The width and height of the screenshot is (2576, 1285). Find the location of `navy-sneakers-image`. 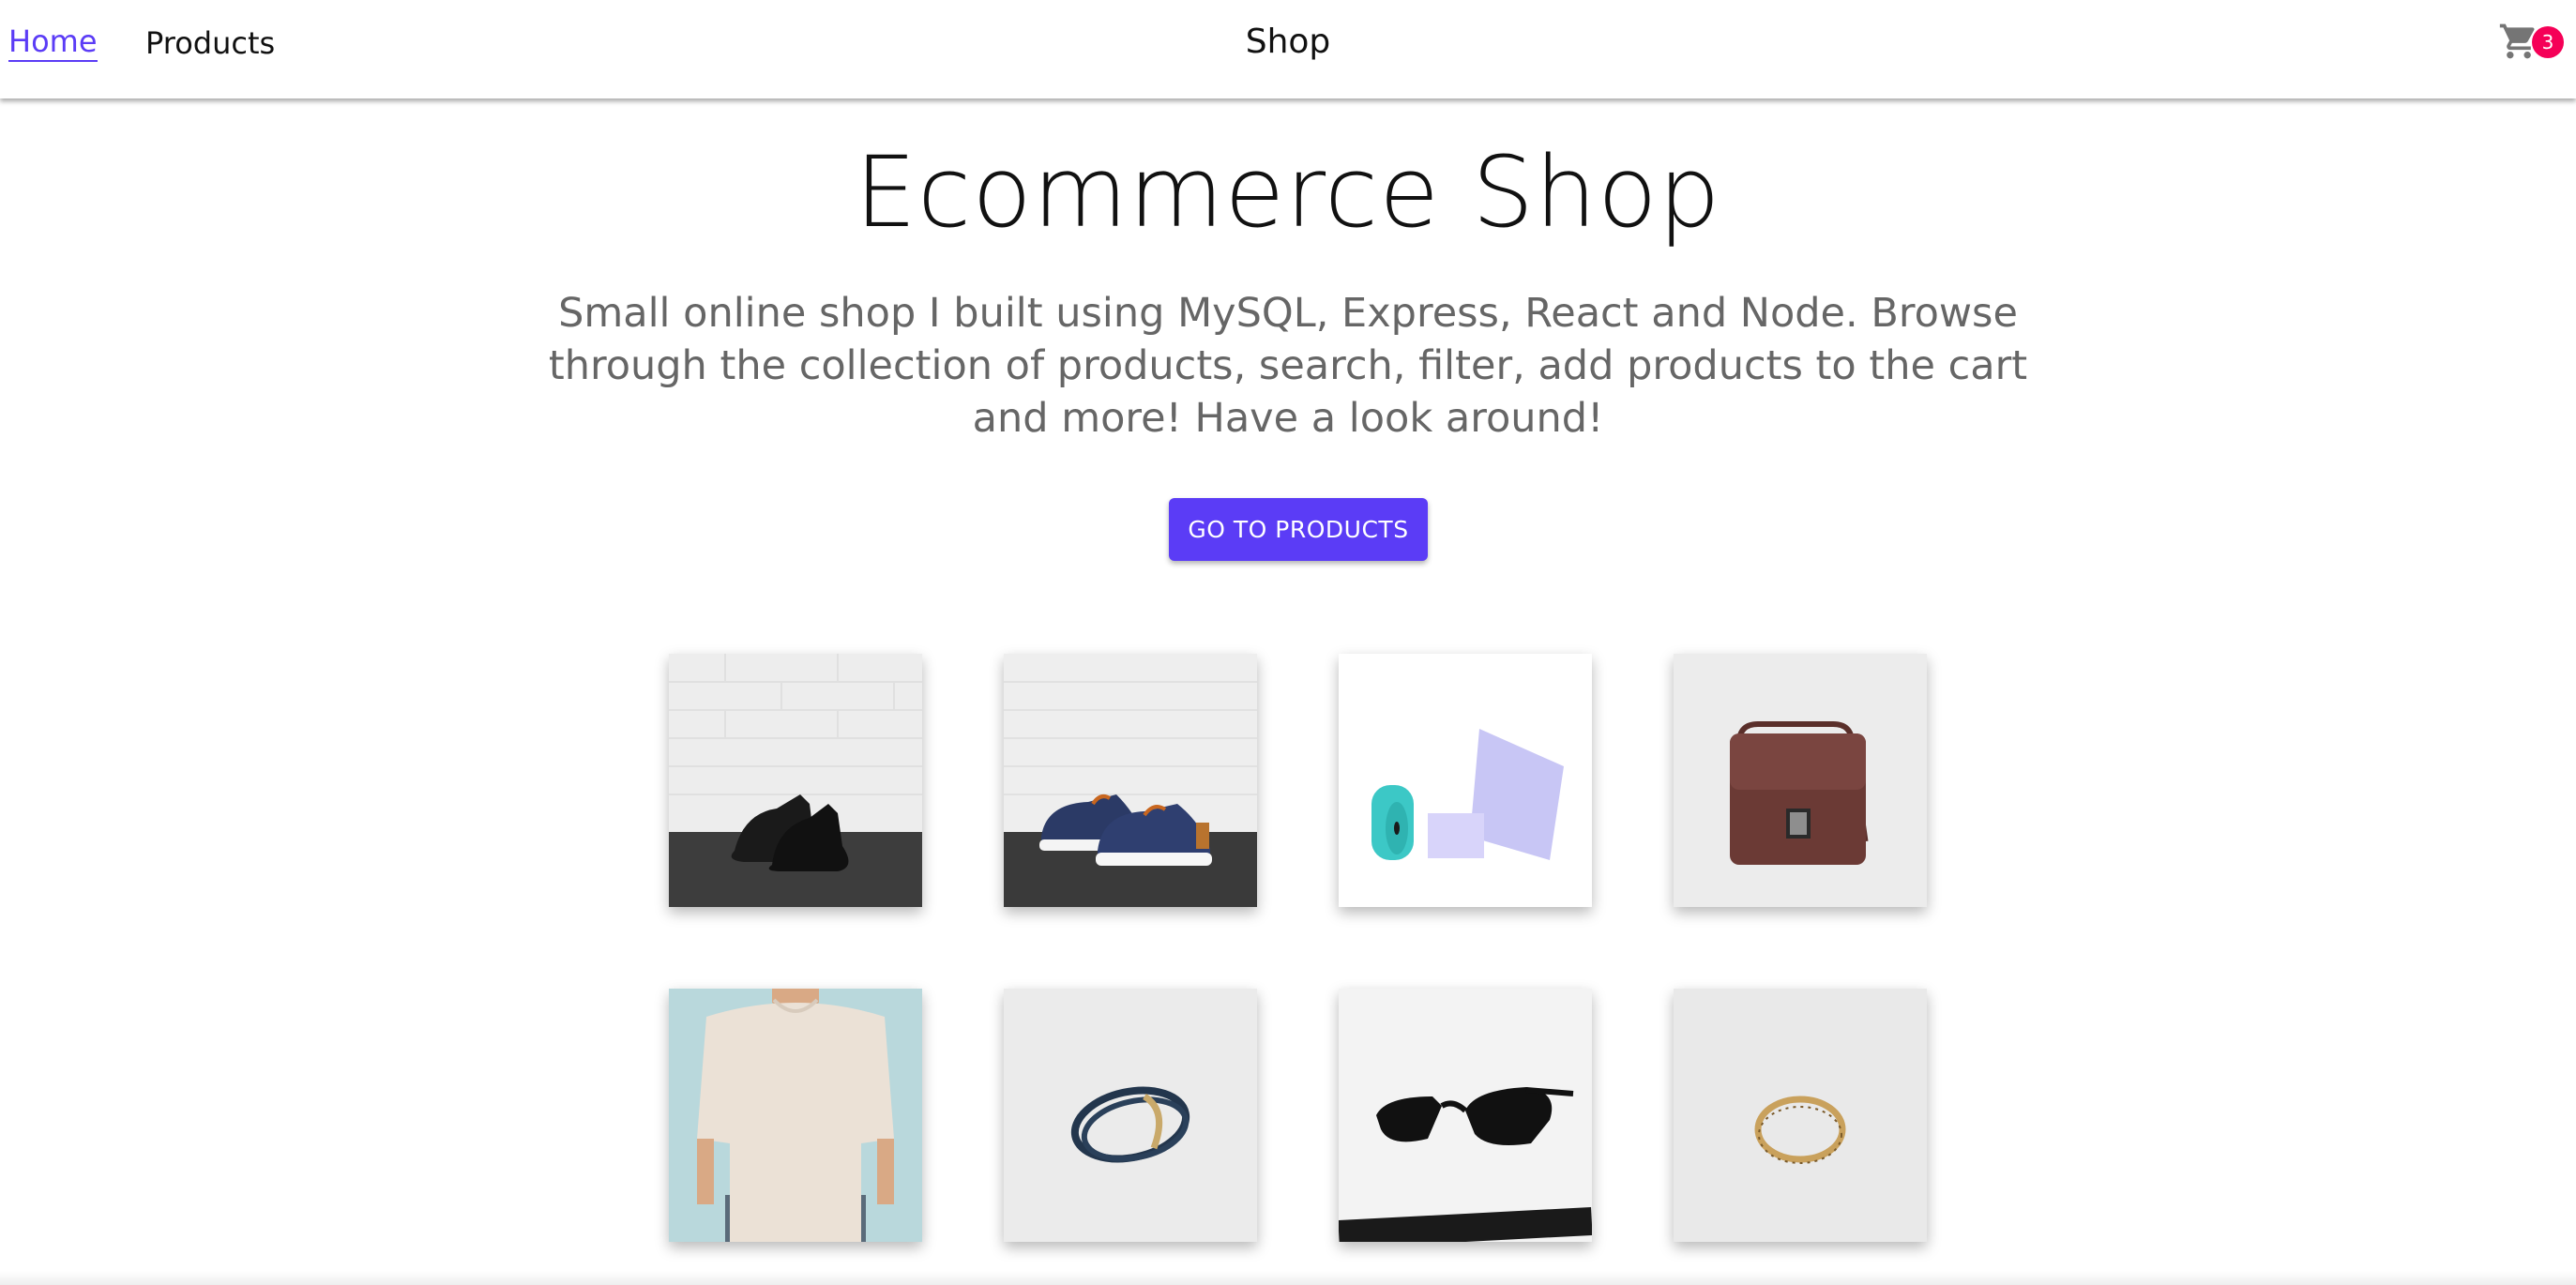

navy-sneakers-image is located at coordinates (1131, 780).